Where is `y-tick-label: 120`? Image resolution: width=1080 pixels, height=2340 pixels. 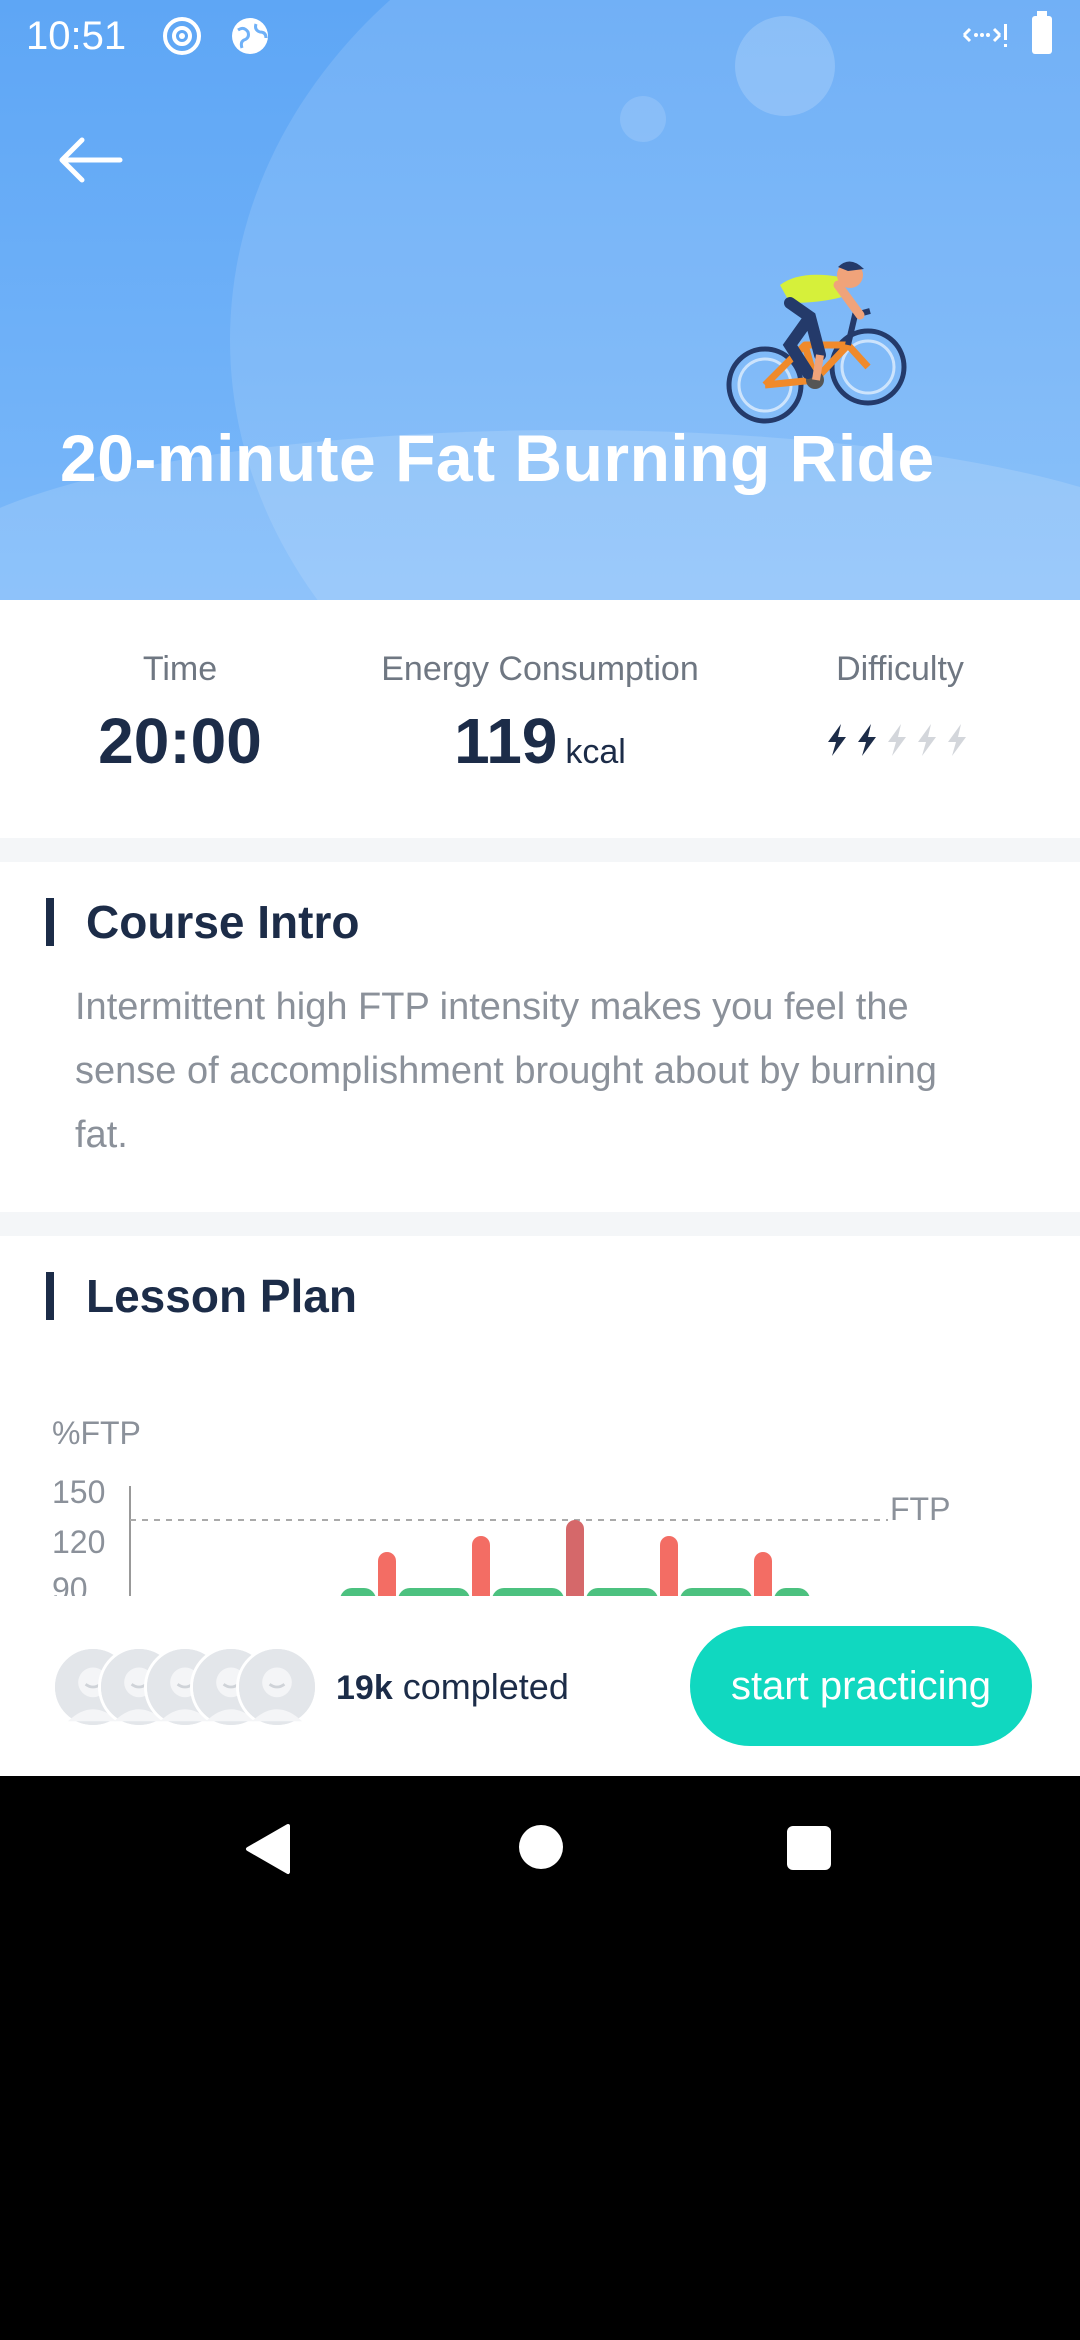 y-tick-label: 120 is located at coordinates (78, 1542).